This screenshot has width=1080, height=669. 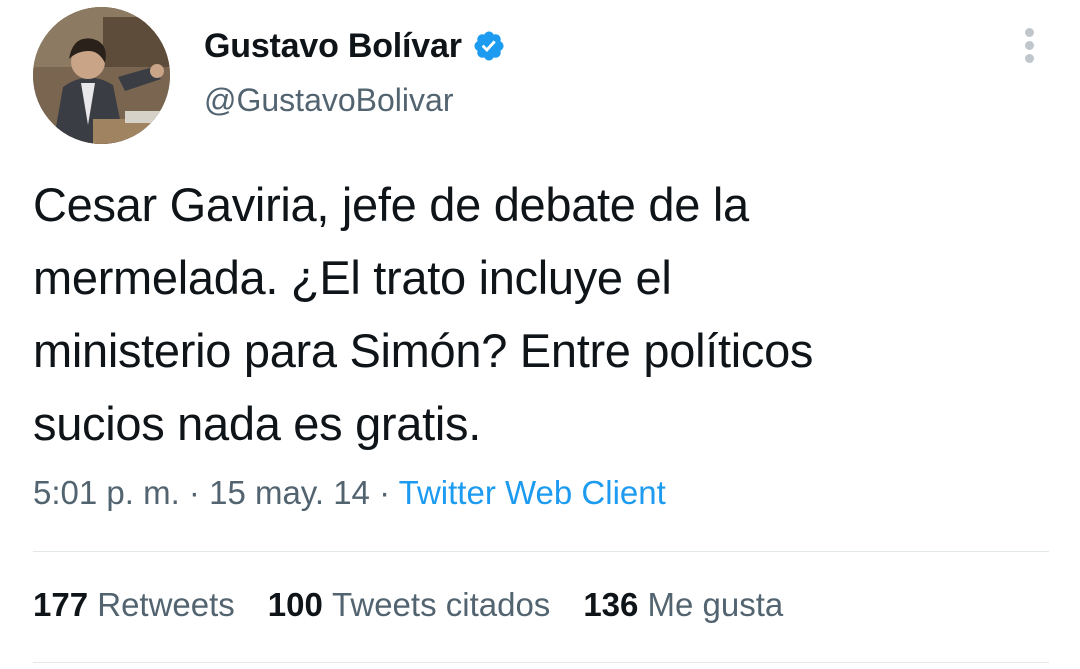 I want to click on author-handle: @GustavoBolivar, so click(x=328, y=100).